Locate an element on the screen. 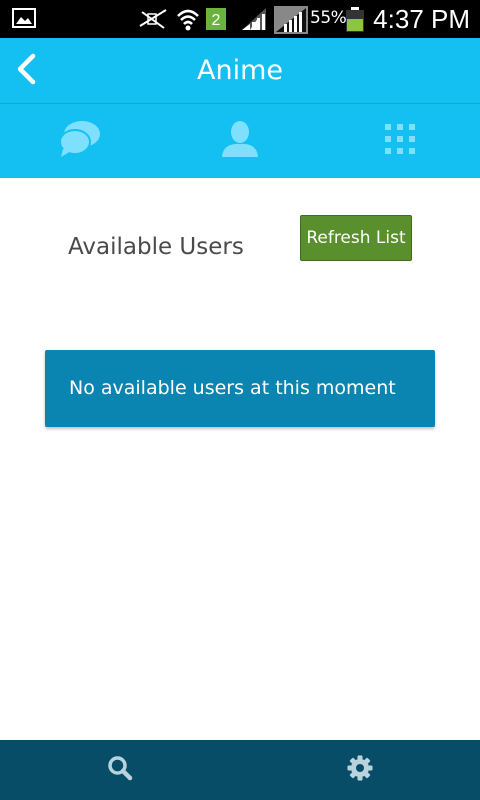 The width and height of the screenshot is (480, 800). settings-button is located at coordinates (360, 770).